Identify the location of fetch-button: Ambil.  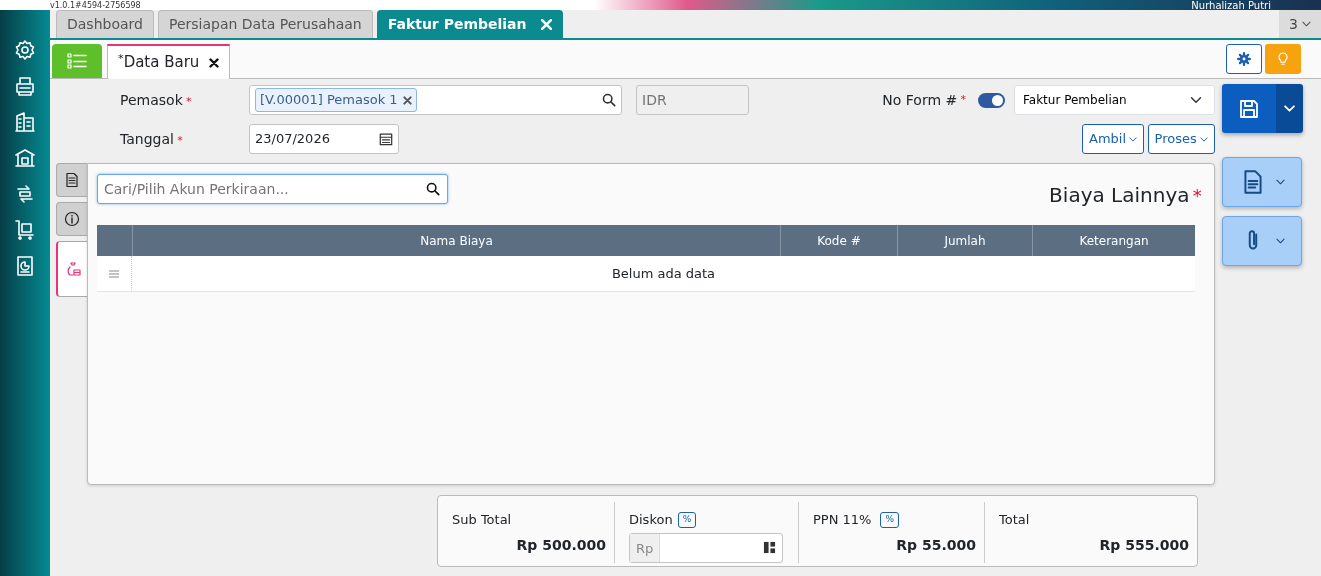
(1113, 139).